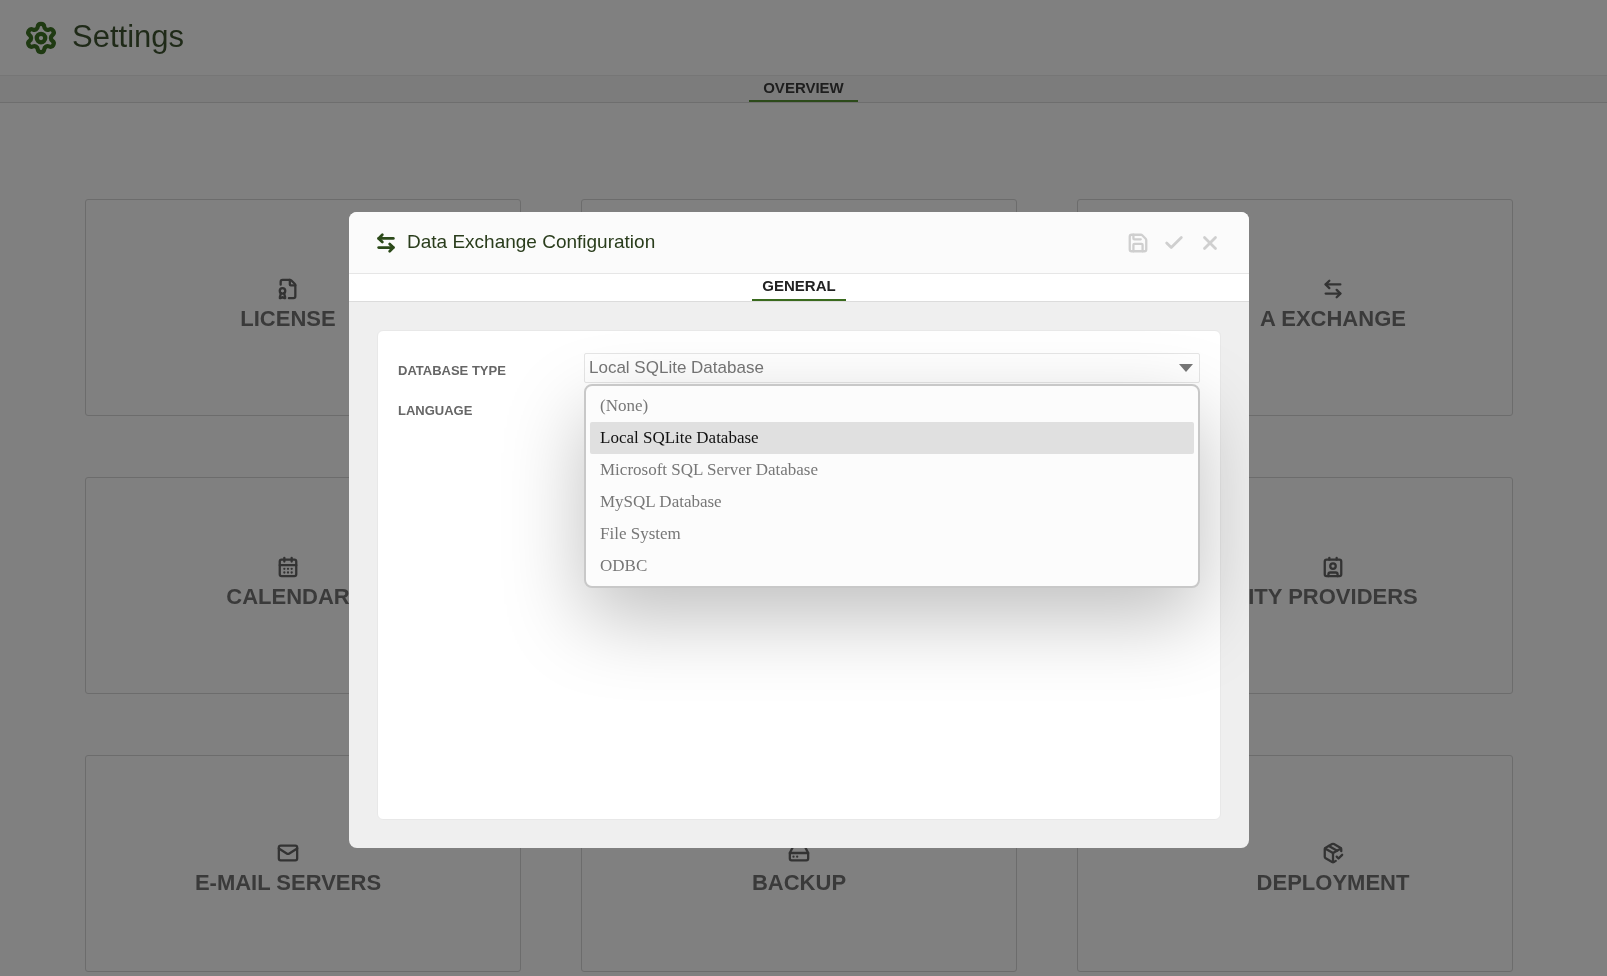 The image size is (1607, 976). Describe the element at coordinates (288, 319) in the screenshot. I see `card-label: LICENSE` at that location.